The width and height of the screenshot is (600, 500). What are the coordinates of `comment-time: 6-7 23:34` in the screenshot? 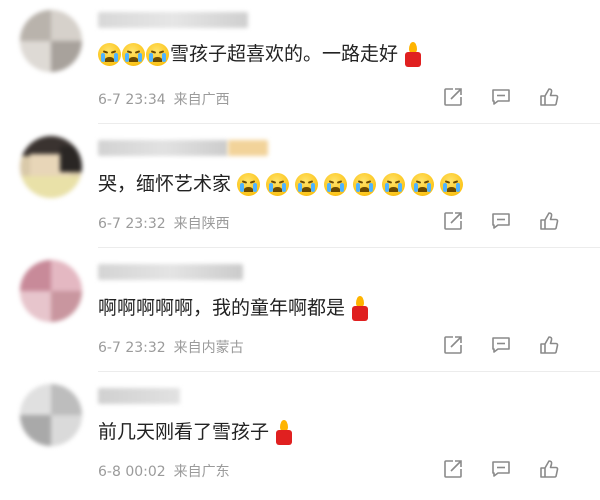 It's located at (132, 100).